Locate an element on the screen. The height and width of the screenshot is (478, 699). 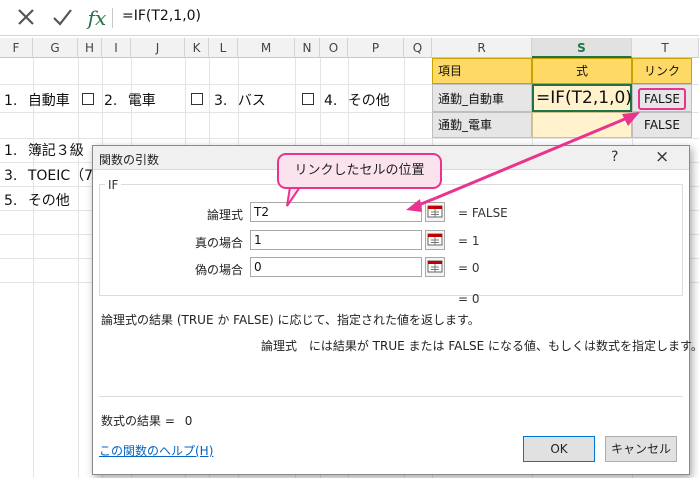
column-header-f: F is located at coordinates (16, 48).